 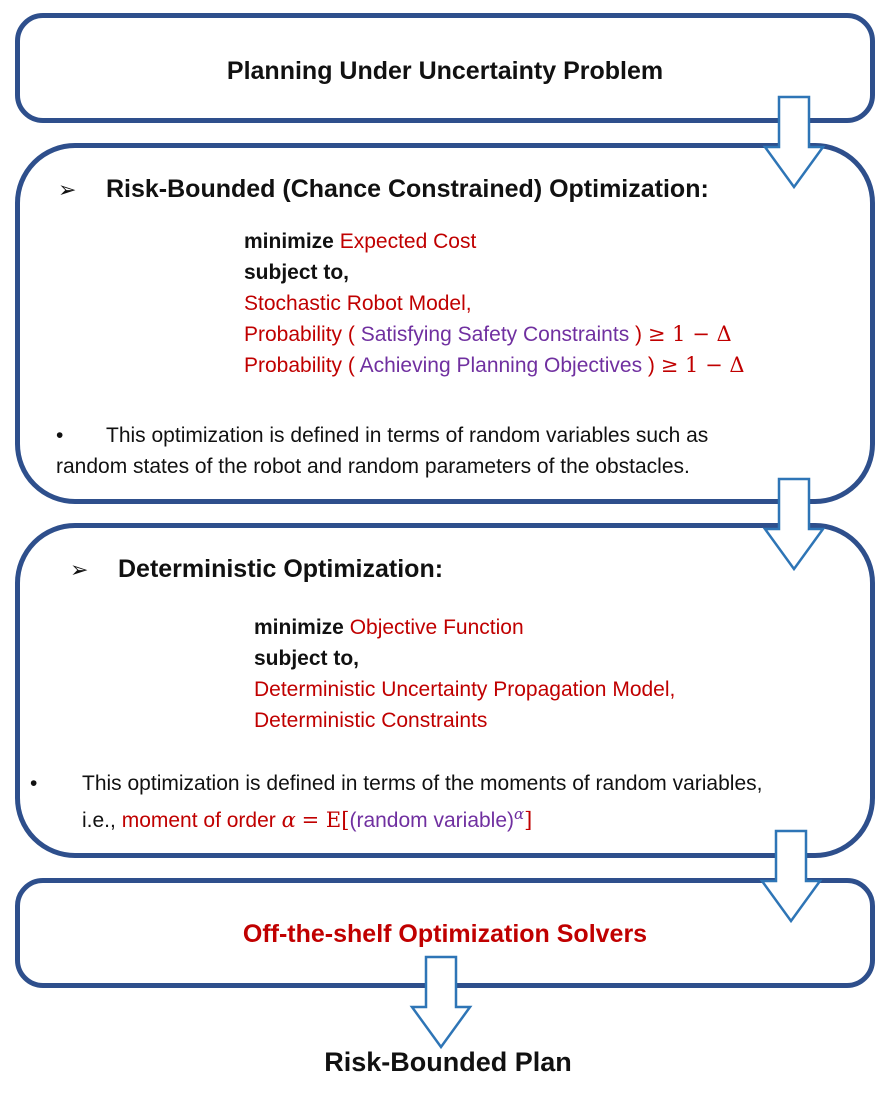 I want to click on deterministic-heading: ➢ Deterministic Optimization:, so click(x=256, y=569).